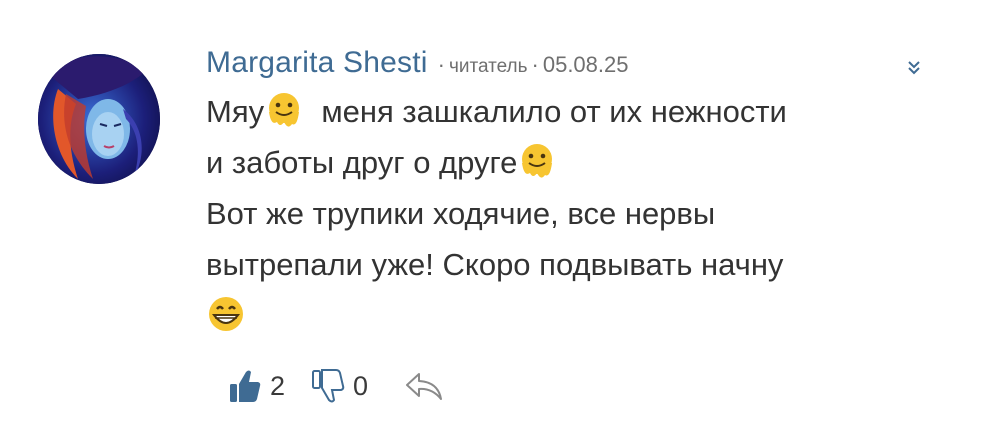 Image resolution: width=1000 pixels, height=439 pixels. I want to click on like-button: 2, so click(256, 386).